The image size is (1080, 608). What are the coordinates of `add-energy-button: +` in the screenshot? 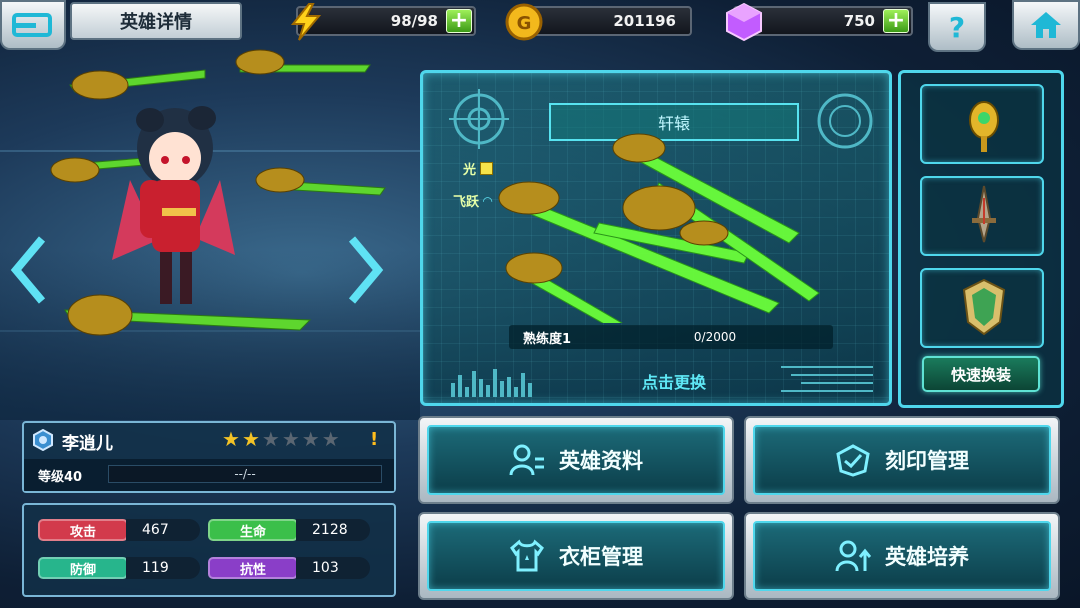 It's located at (459, 21).